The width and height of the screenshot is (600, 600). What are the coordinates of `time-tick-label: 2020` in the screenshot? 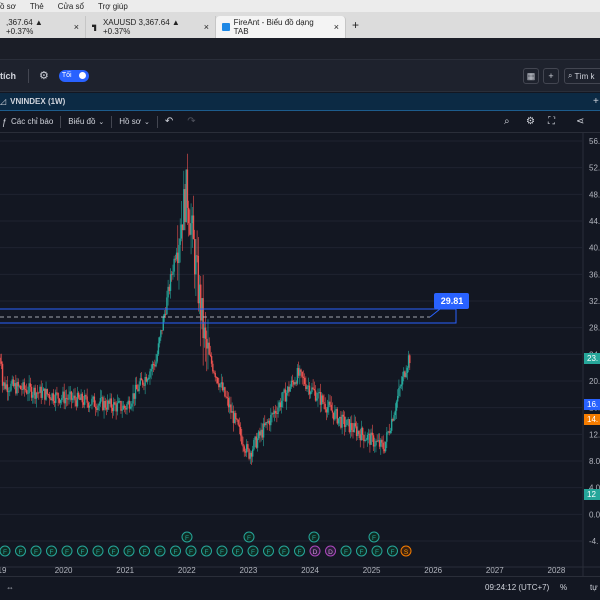 It's located at (64, 570).